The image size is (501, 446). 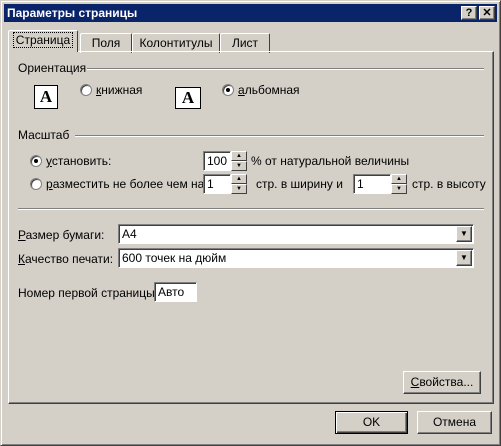 What do you see at coordinates (175, 292) in the screenshot?
I see `first-page-number-input: Авто` at bounding box center [175, 292].